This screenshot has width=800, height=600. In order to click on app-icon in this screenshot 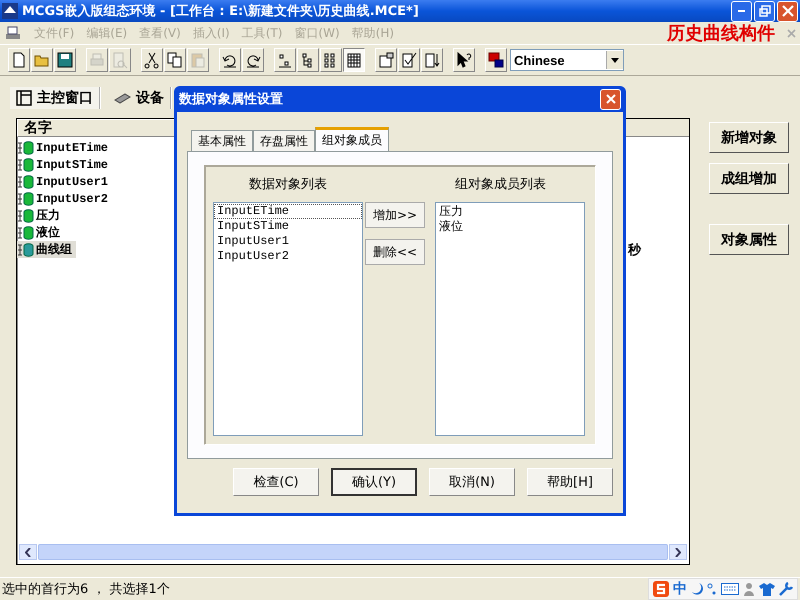, I will do `click(10, 11)`.